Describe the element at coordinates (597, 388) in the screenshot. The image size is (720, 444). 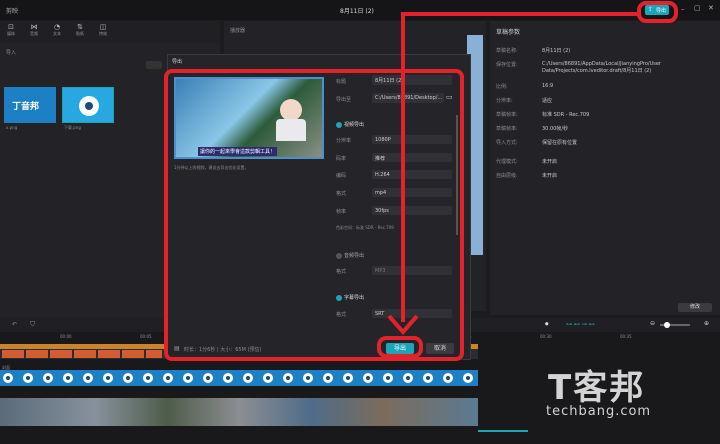
I see `watermark-logo: T客邦` at that location.